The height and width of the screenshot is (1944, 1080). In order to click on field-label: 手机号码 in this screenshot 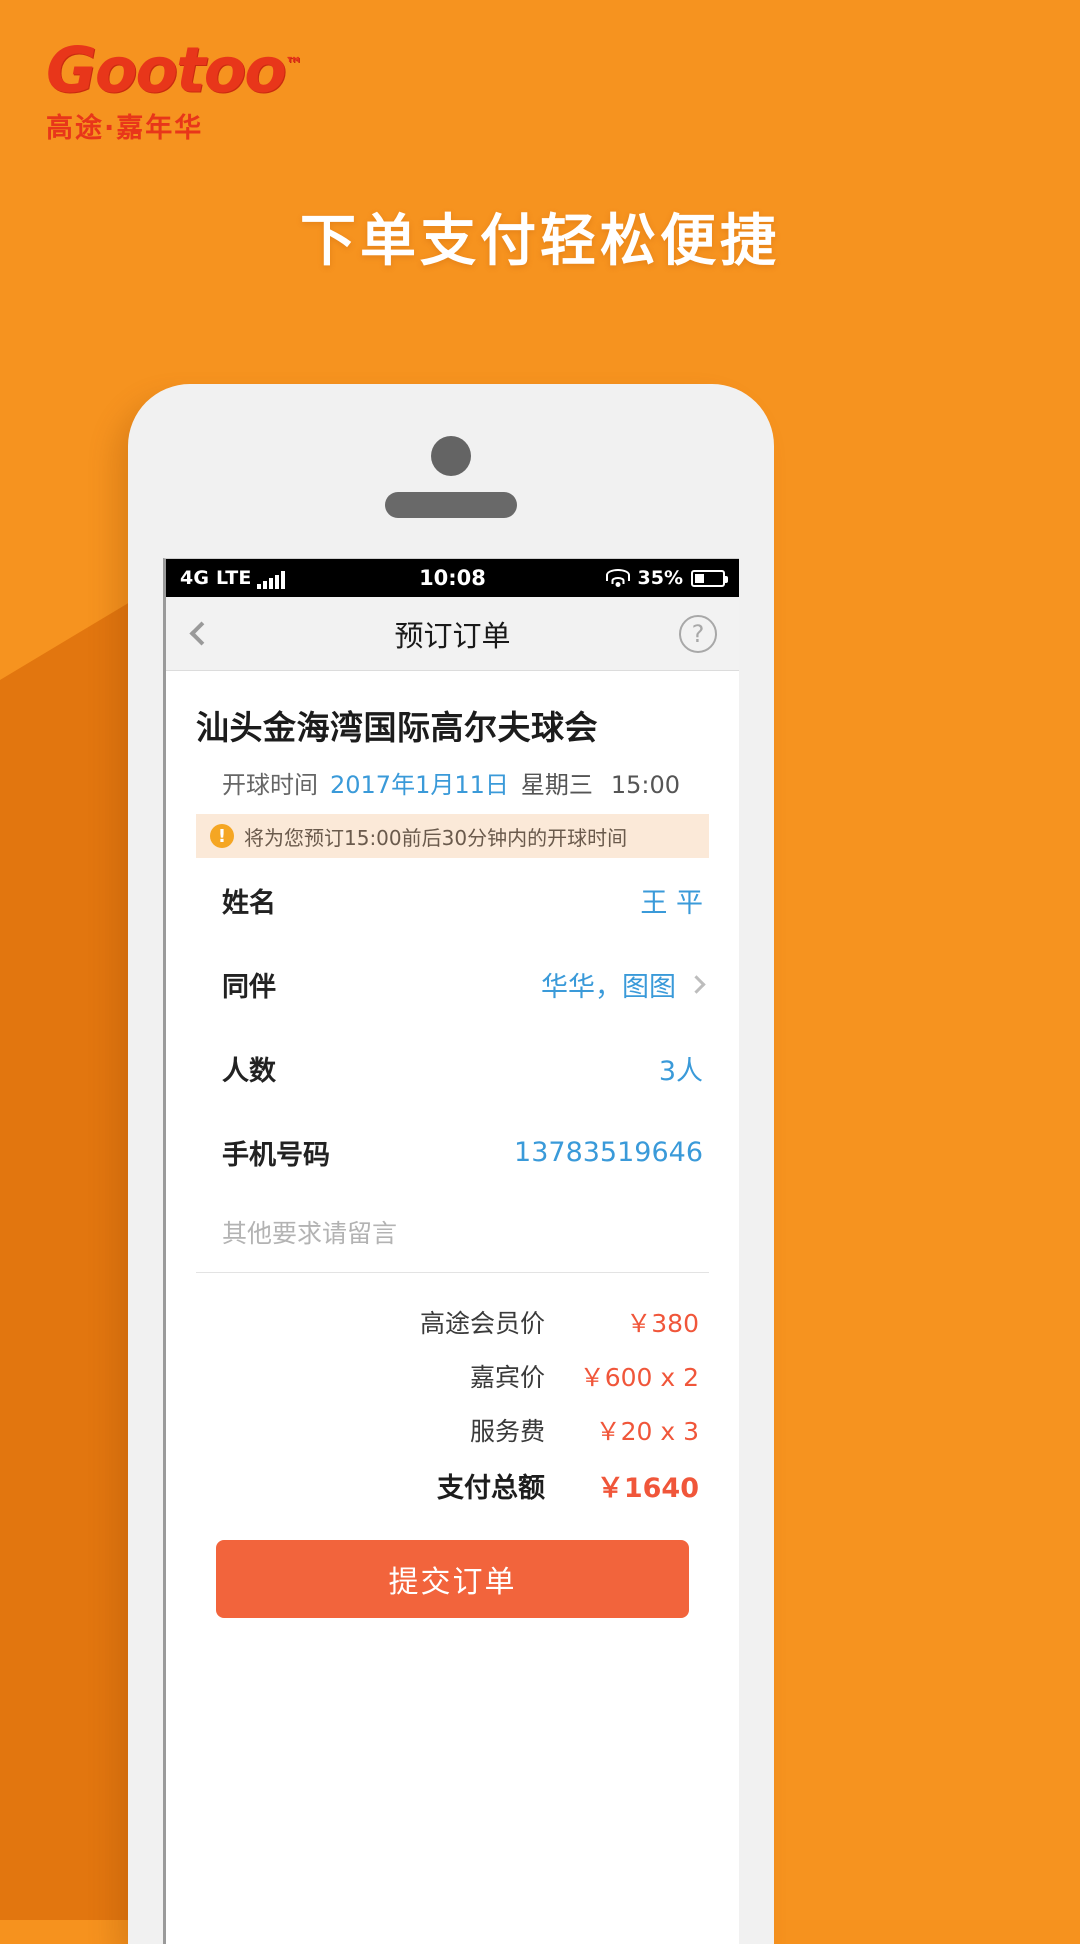, I will do `click(276, 1155)`.